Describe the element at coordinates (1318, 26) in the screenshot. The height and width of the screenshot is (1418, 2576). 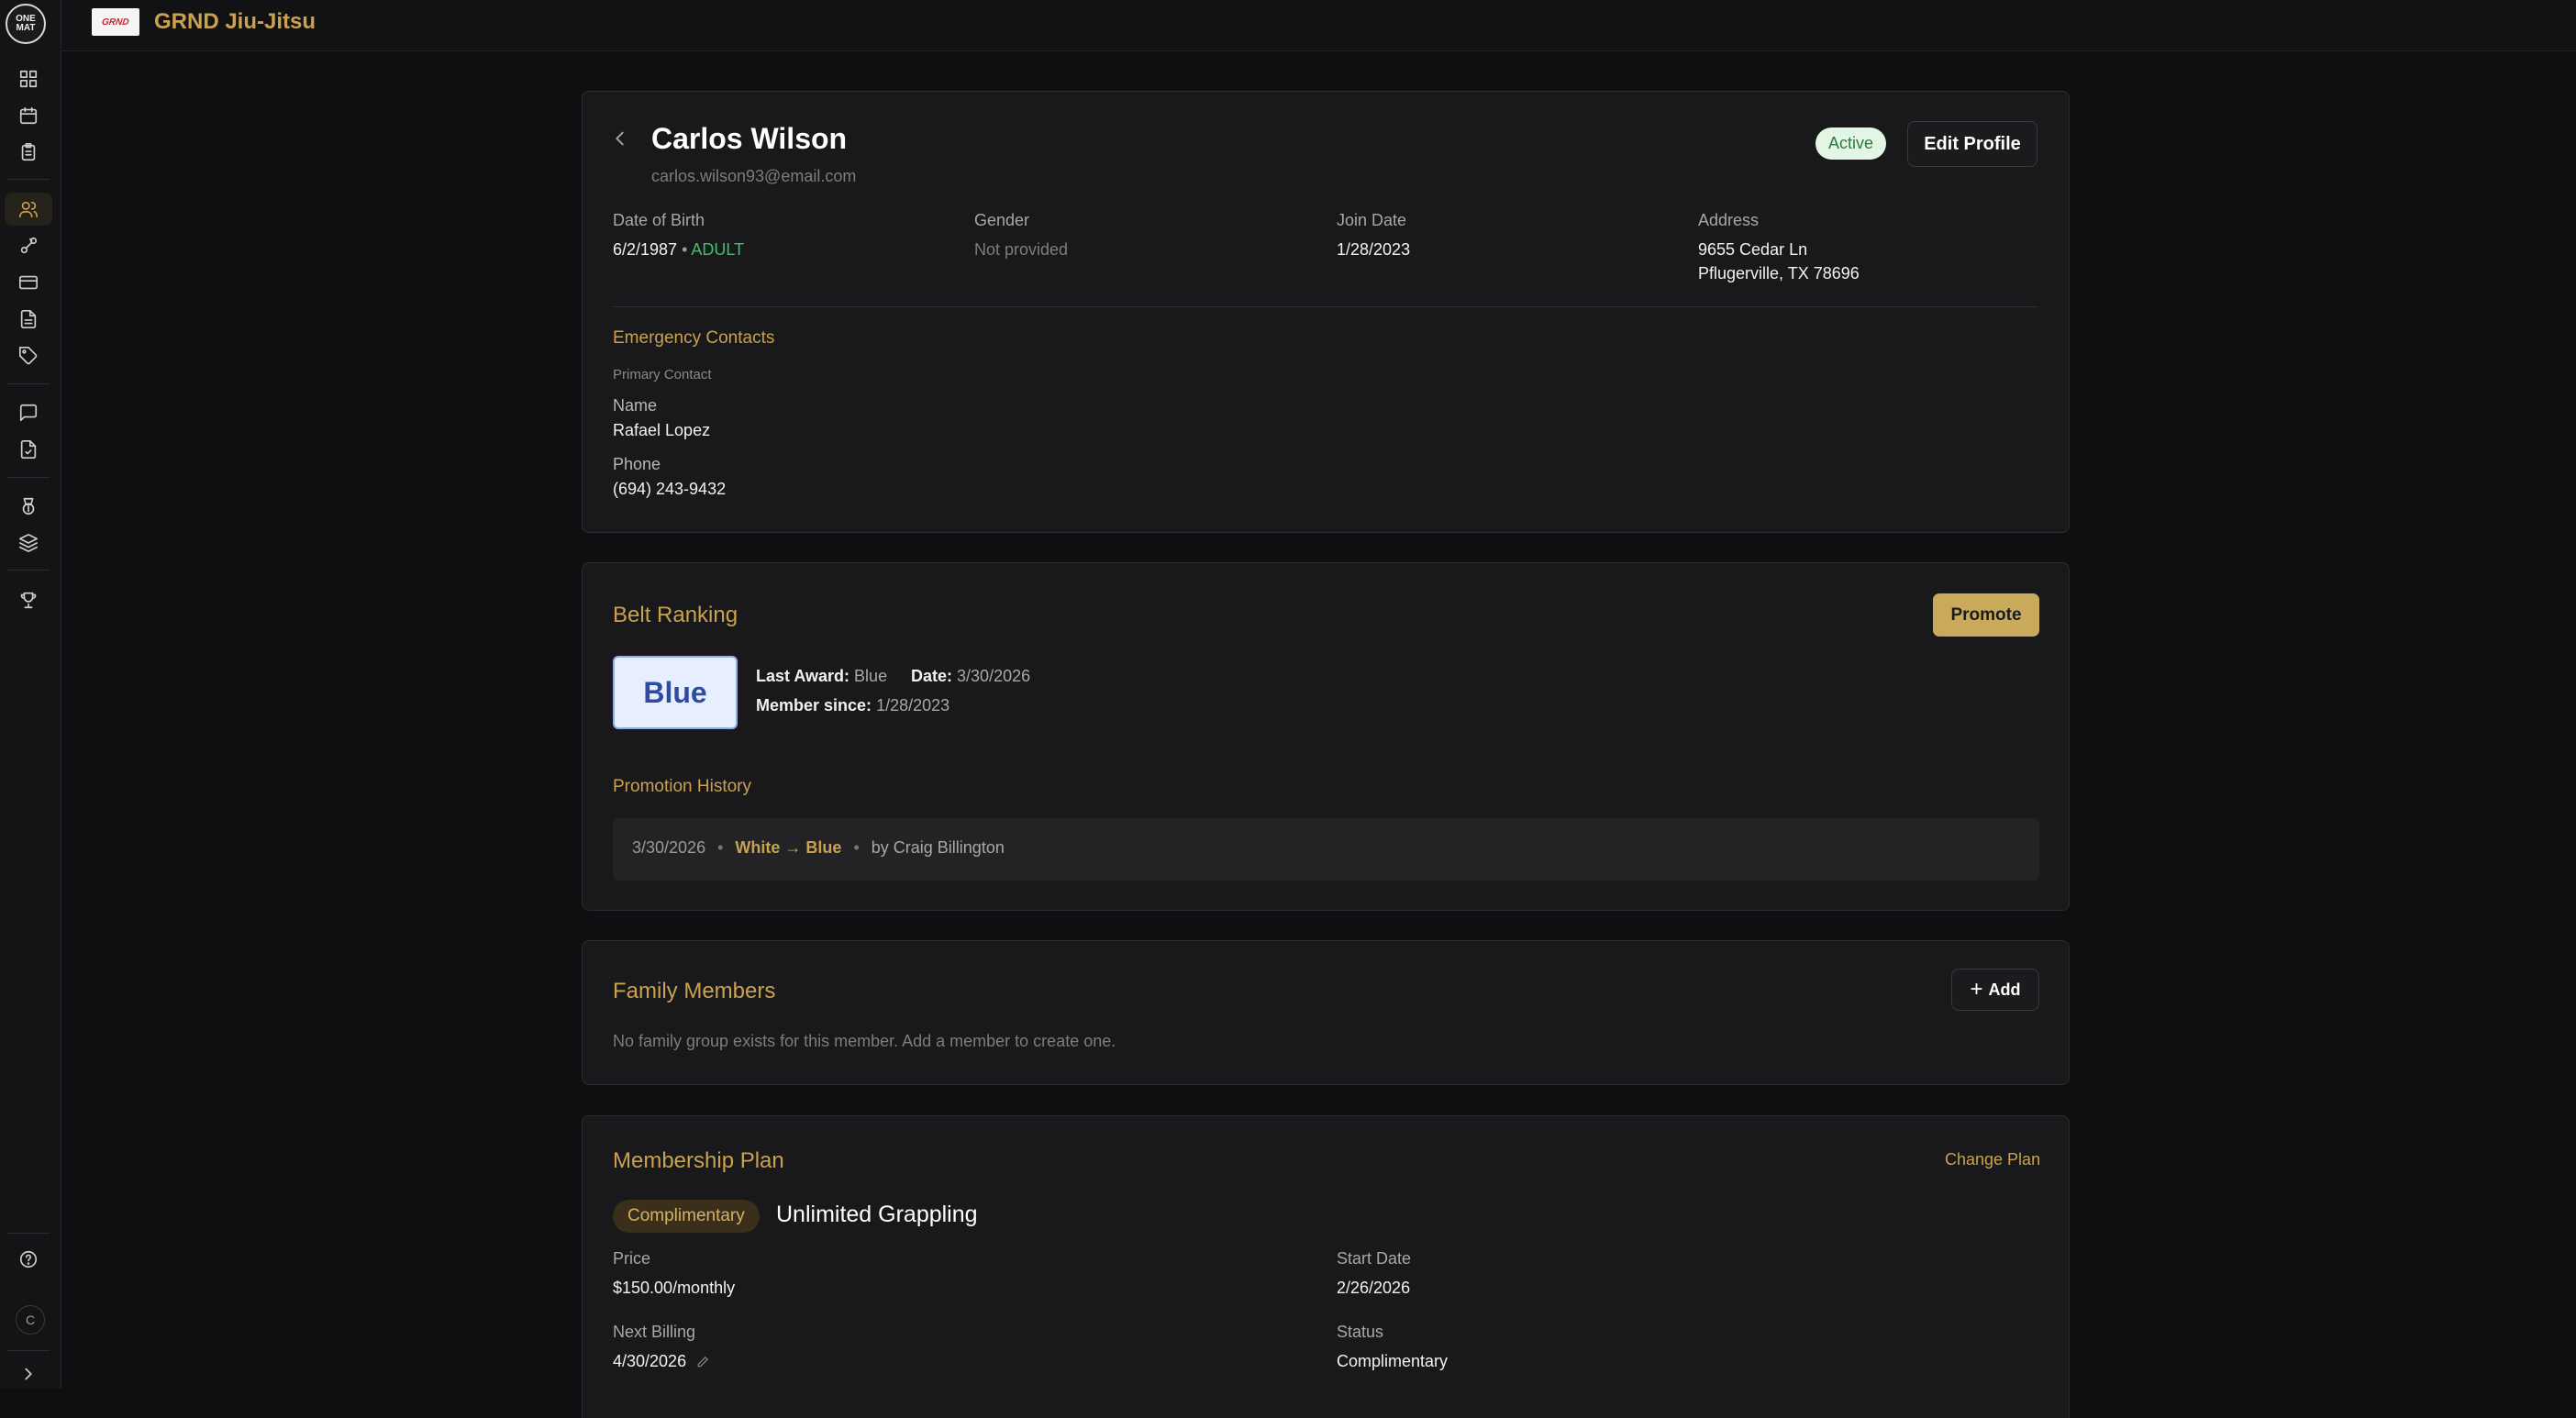
I see `top-bar: GRND GRND Jiu-Jitsu` at that location.